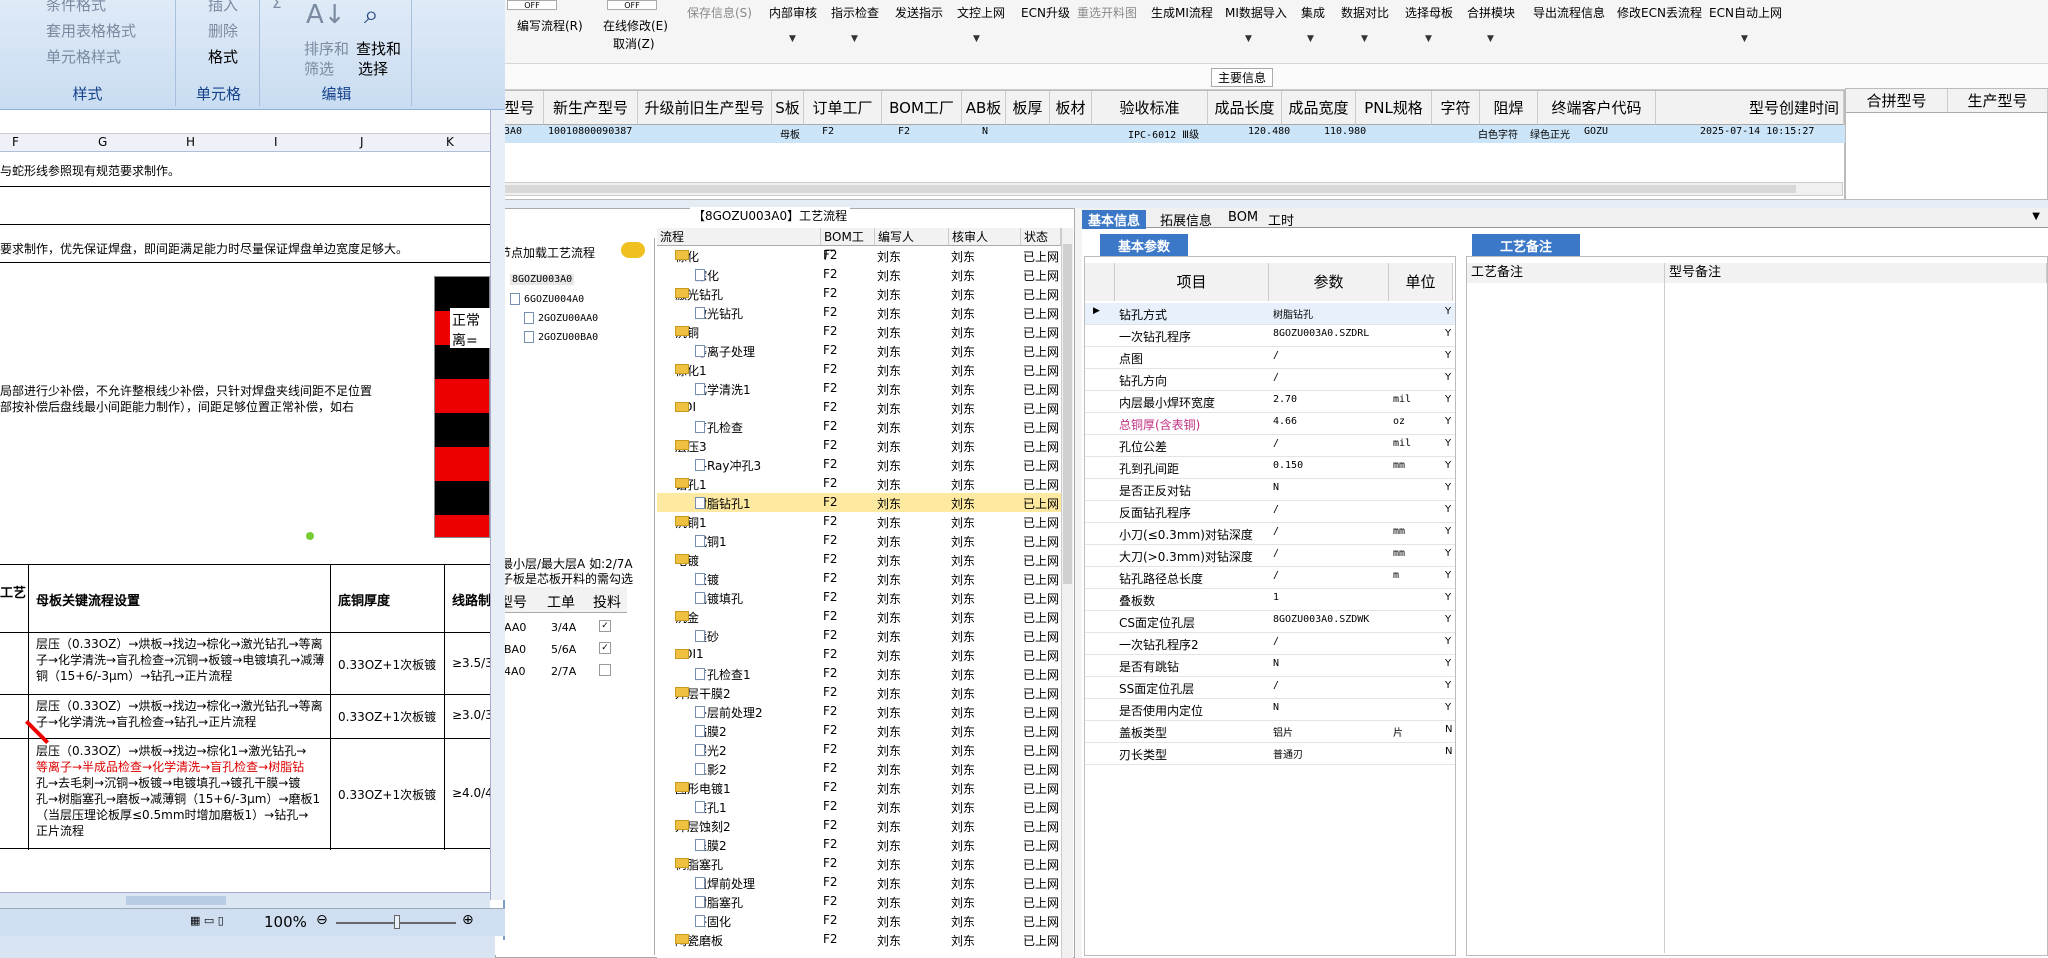 Image resolution: width=2048 pixels, height=958 pixels. I want to click on param-row: 内层最小焊环宽度 2.70 mil Y, so click(1270, 402).